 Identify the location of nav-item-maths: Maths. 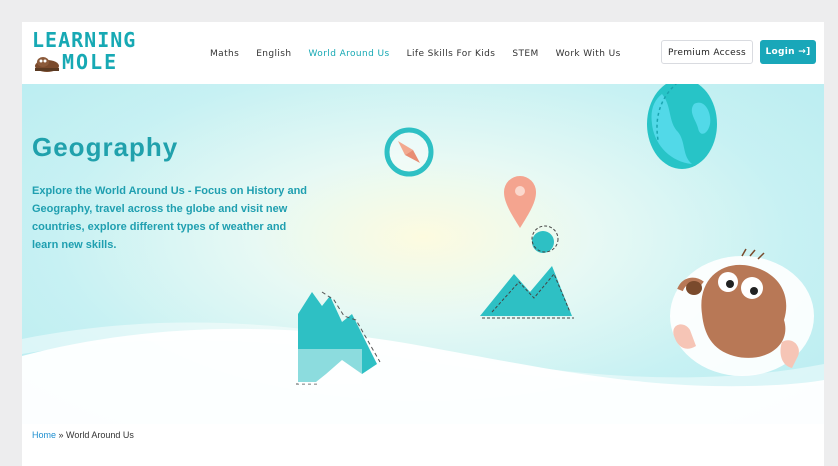
(224, 54).